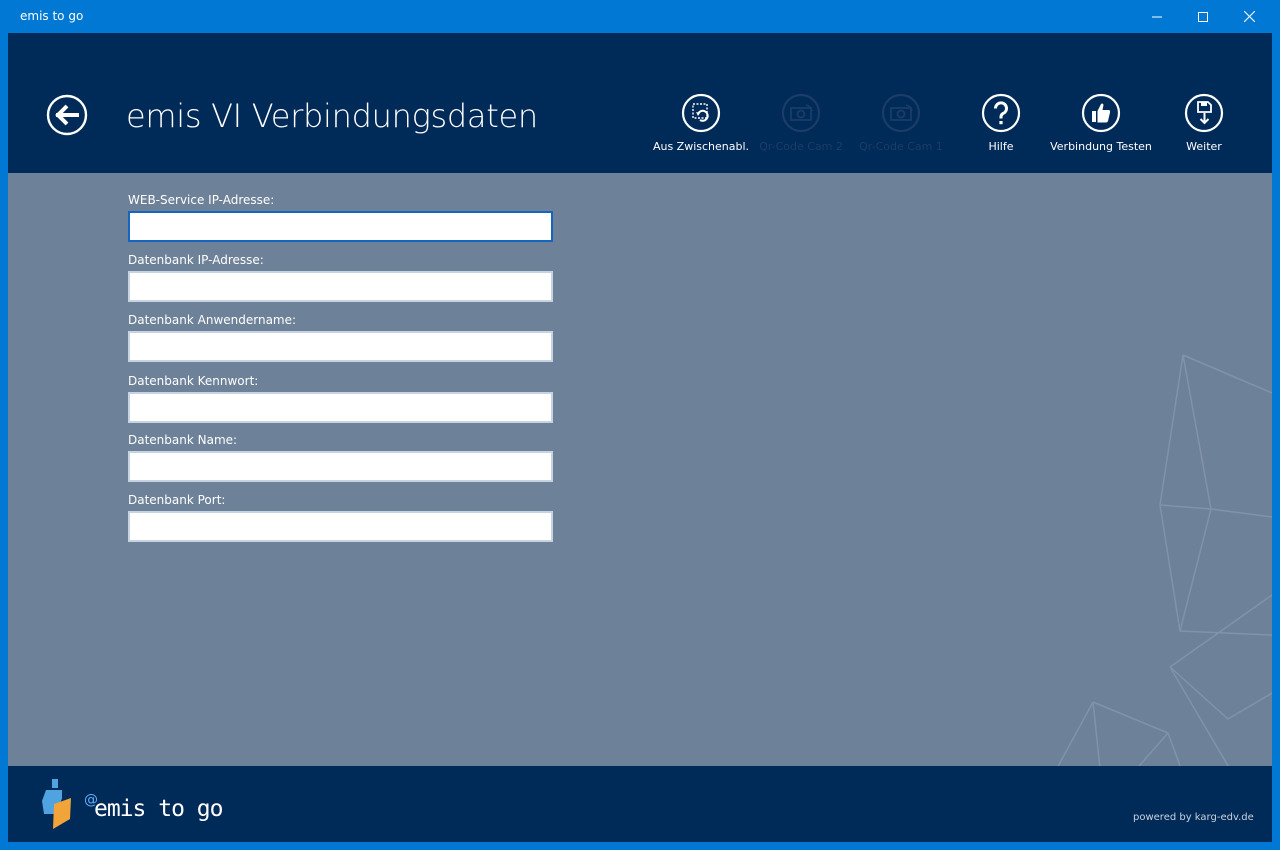  I want to click on window-title: emis to go, so click(52, 16).